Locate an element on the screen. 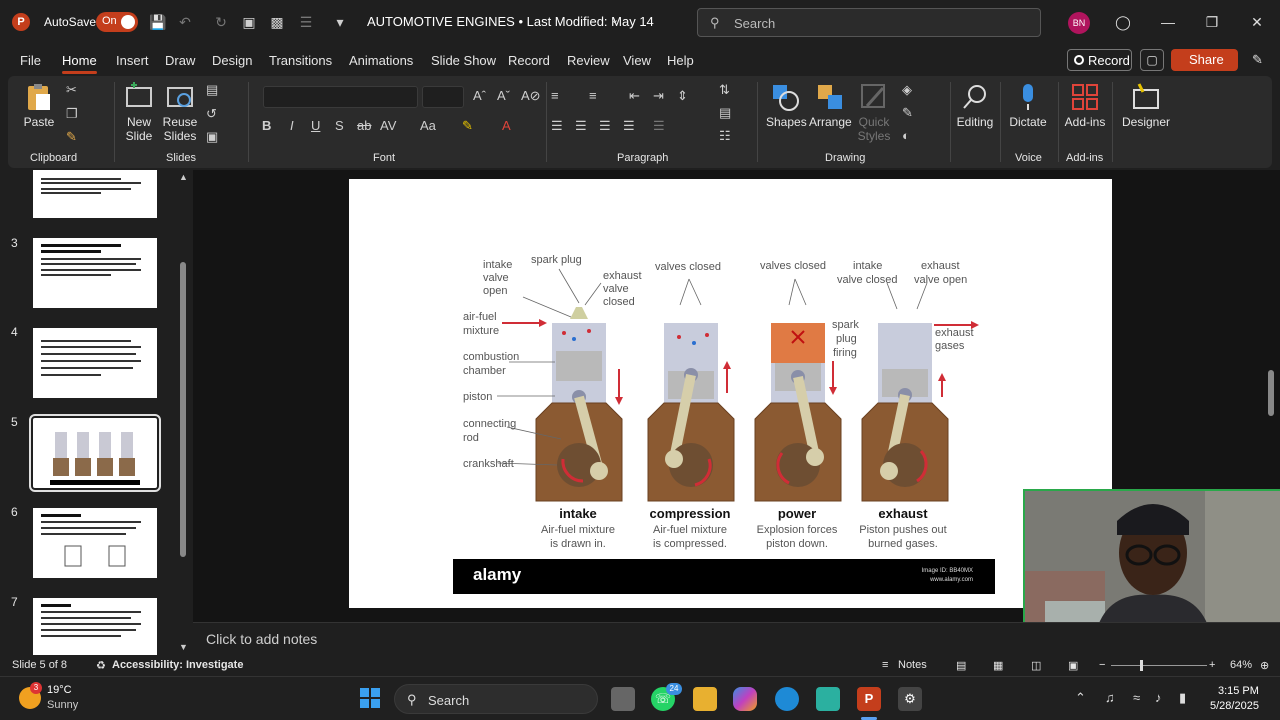 The height and width of the screenshot is (720, 1280). zoom-level: 64% is located at coordinates (1241, 665).